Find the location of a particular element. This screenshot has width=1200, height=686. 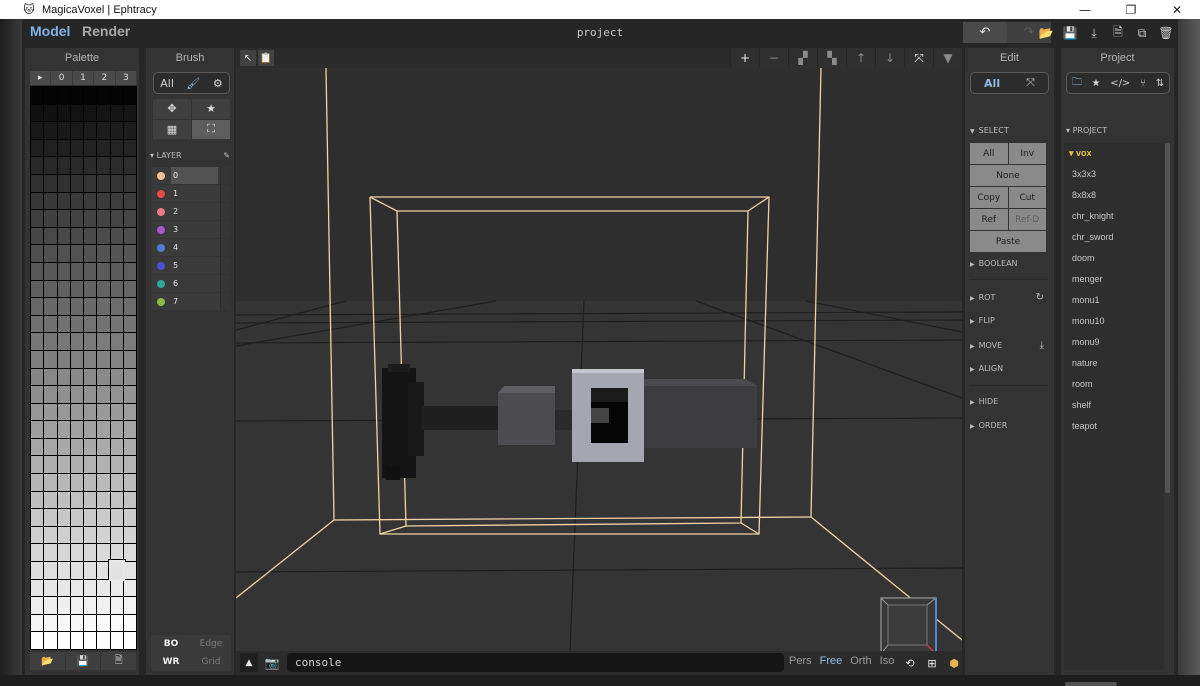

project-file-item: 3x3x3 is located at coordinates (1114, 174).